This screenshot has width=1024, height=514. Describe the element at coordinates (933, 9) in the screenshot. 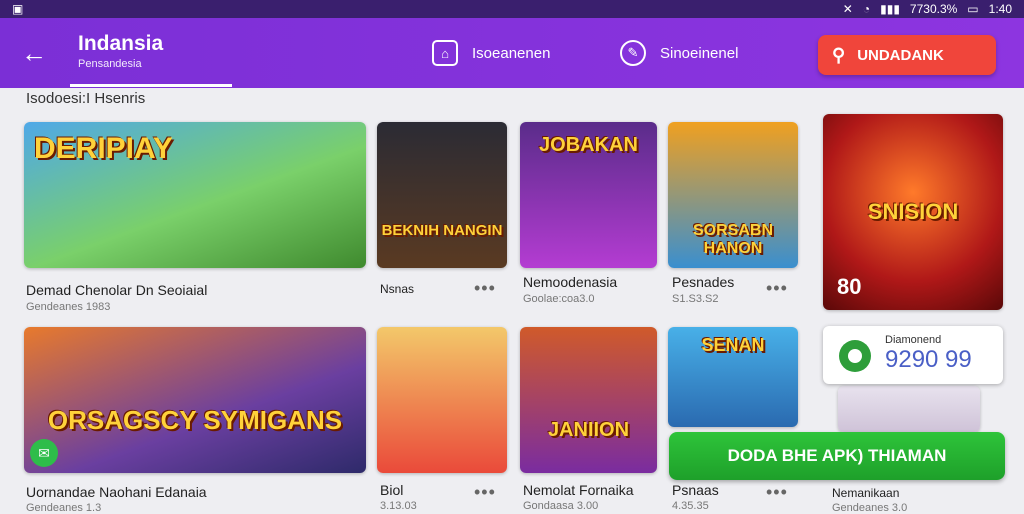

I see `battery-text: 7730.3%` at that location.